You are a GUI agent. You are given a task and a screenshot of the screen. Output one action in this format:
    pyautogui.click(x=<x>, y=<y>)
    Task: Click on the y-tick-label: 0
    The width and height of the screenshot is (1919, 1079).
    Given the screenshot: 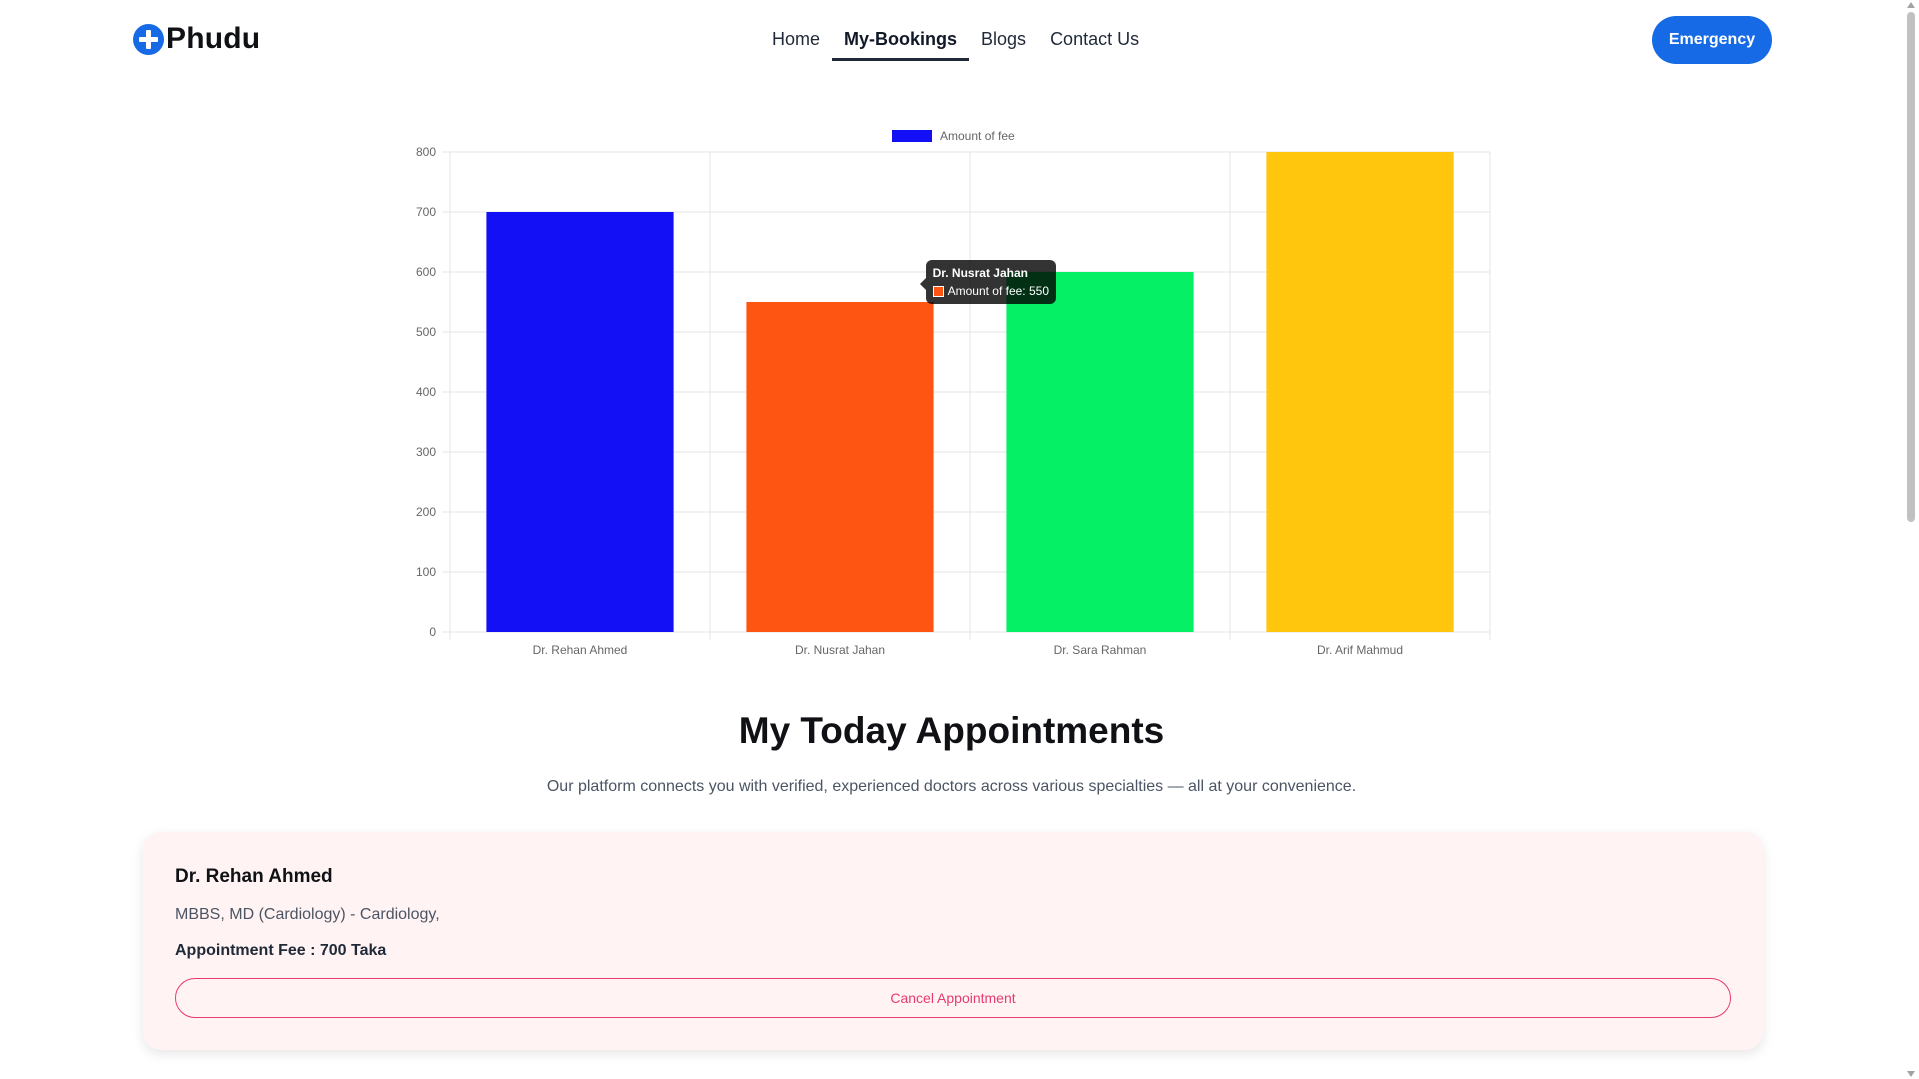 What is the action you would take?
    pyautogui.click(x=432, y=632)
    